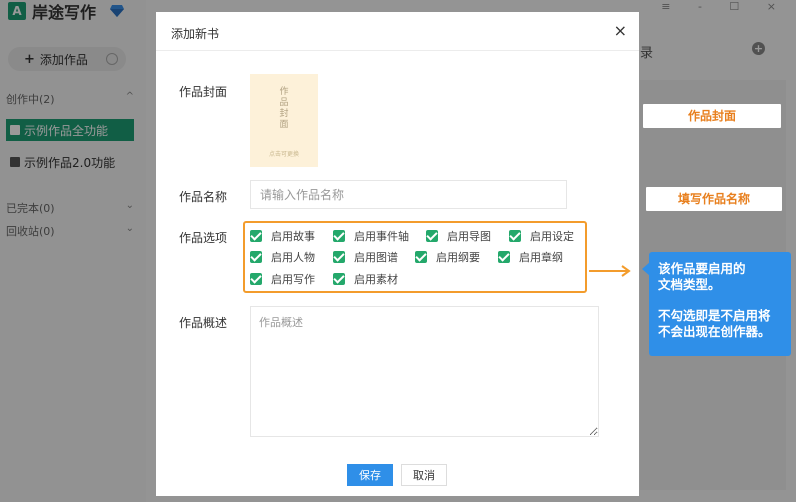 The height and width of the screenshot is (502, 796). I want to click on cover-char: 作, so click(284, 92).